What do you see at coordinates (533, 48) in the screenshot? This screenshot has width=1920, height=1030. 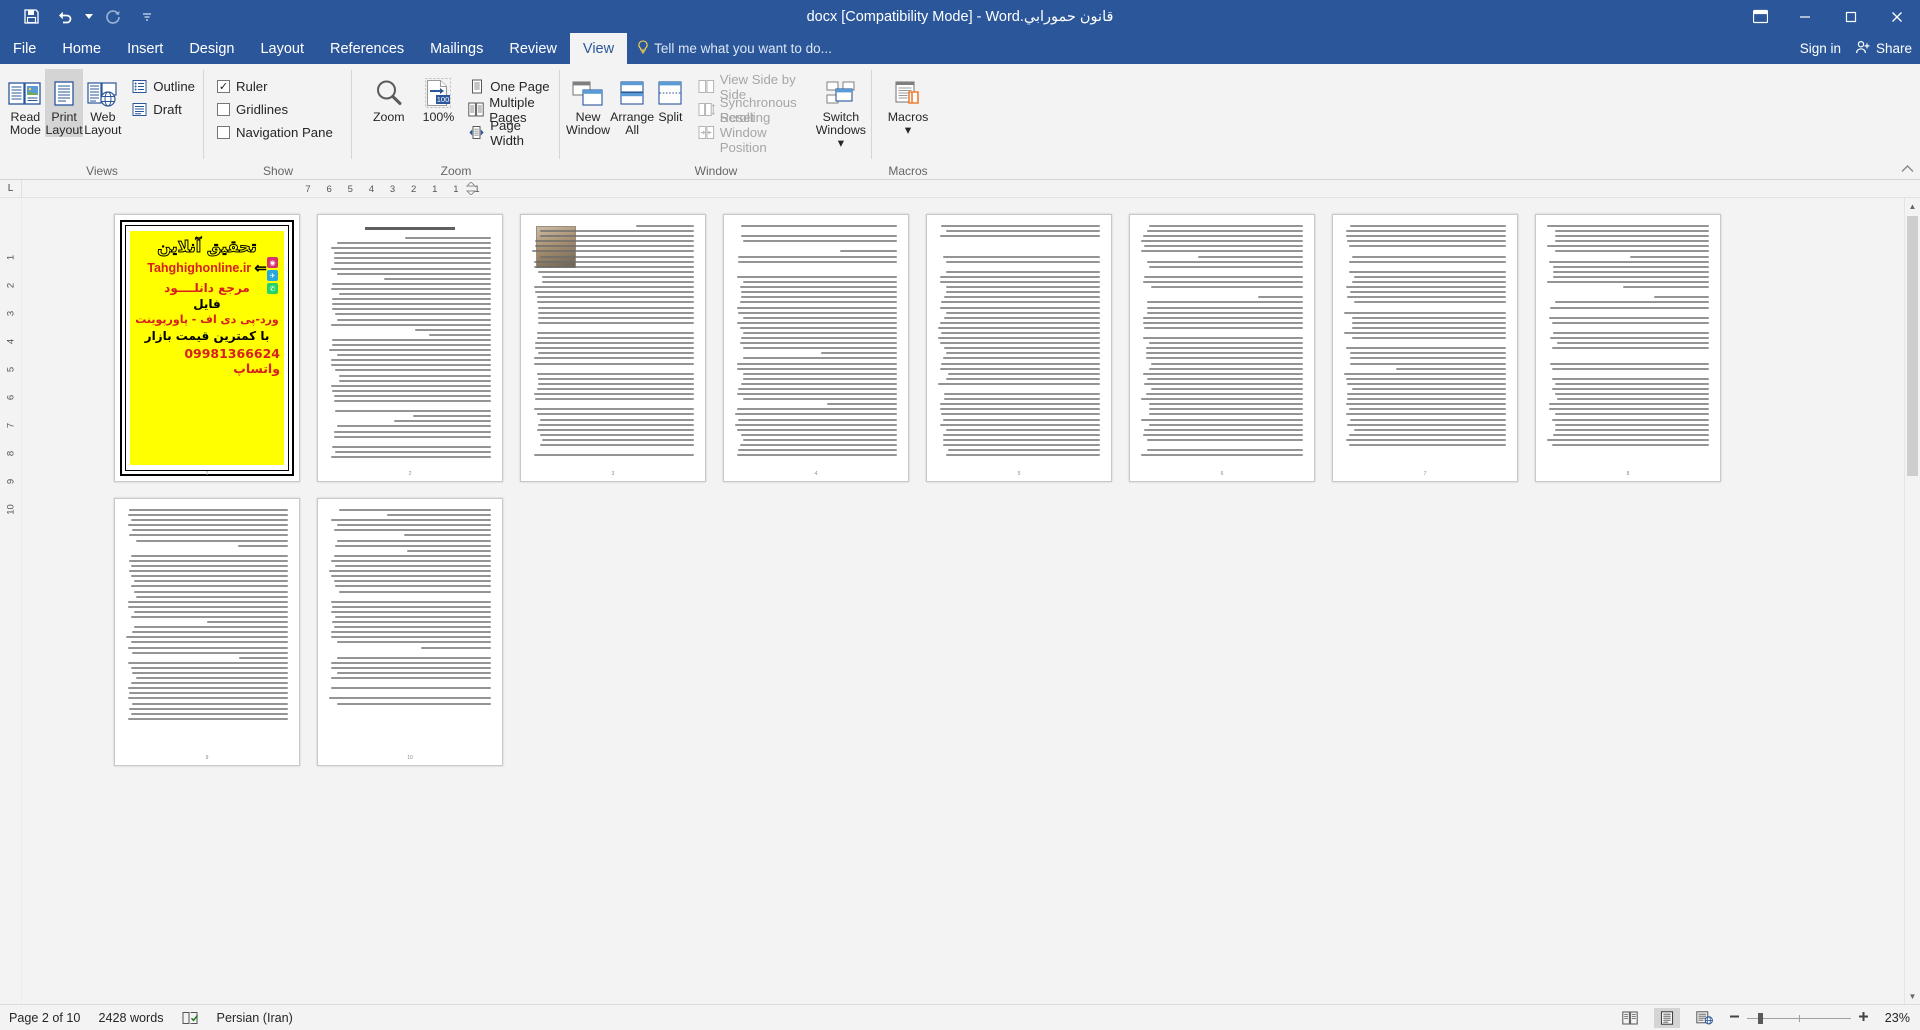 I see `tab-review: Review` at bounding box center [533, 48].